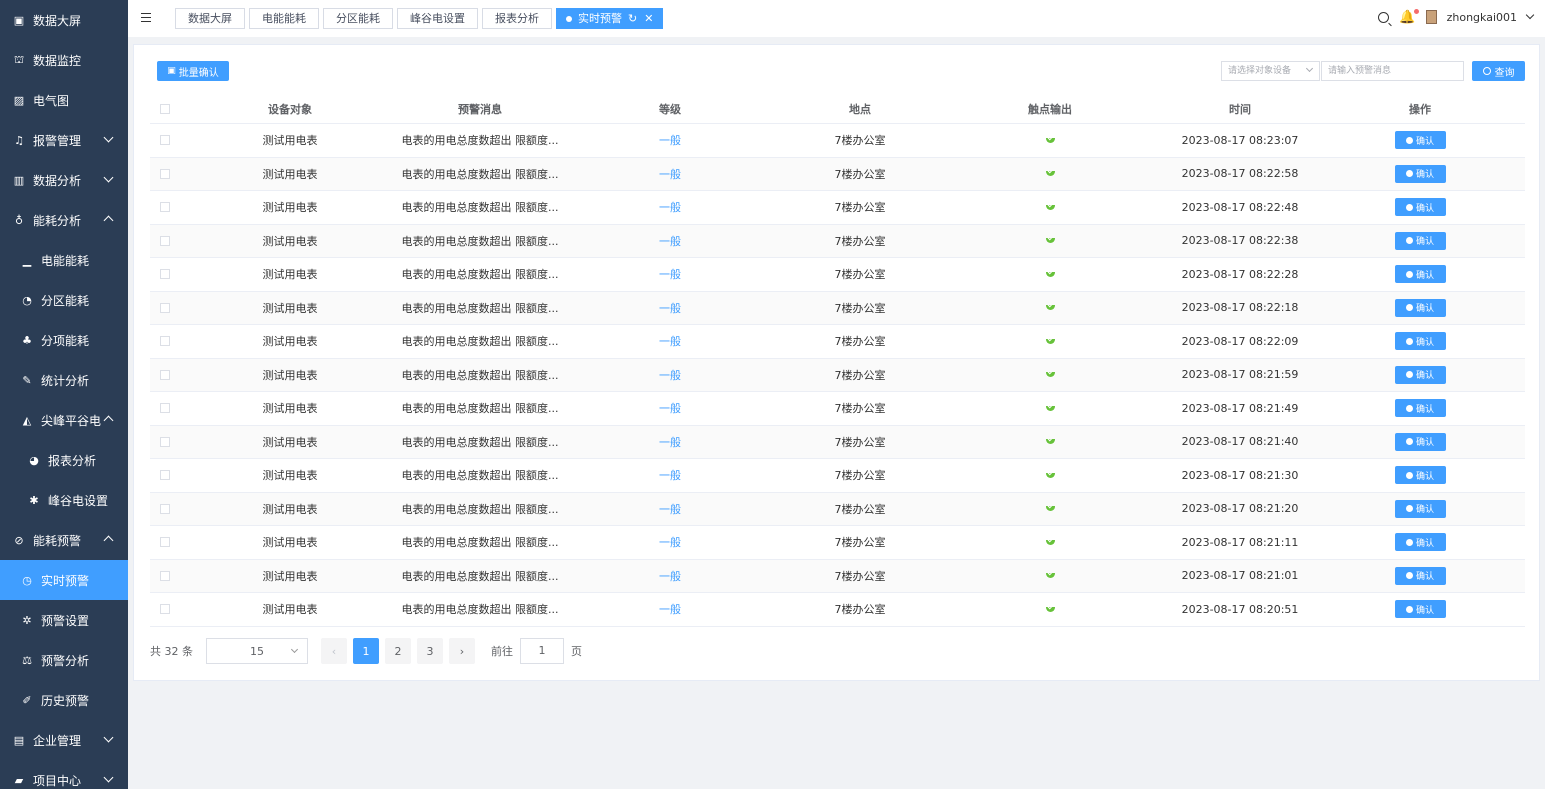  Describe the element at coordinates (366, 651) in the screenshot. I see `page-button: 1` at that location.